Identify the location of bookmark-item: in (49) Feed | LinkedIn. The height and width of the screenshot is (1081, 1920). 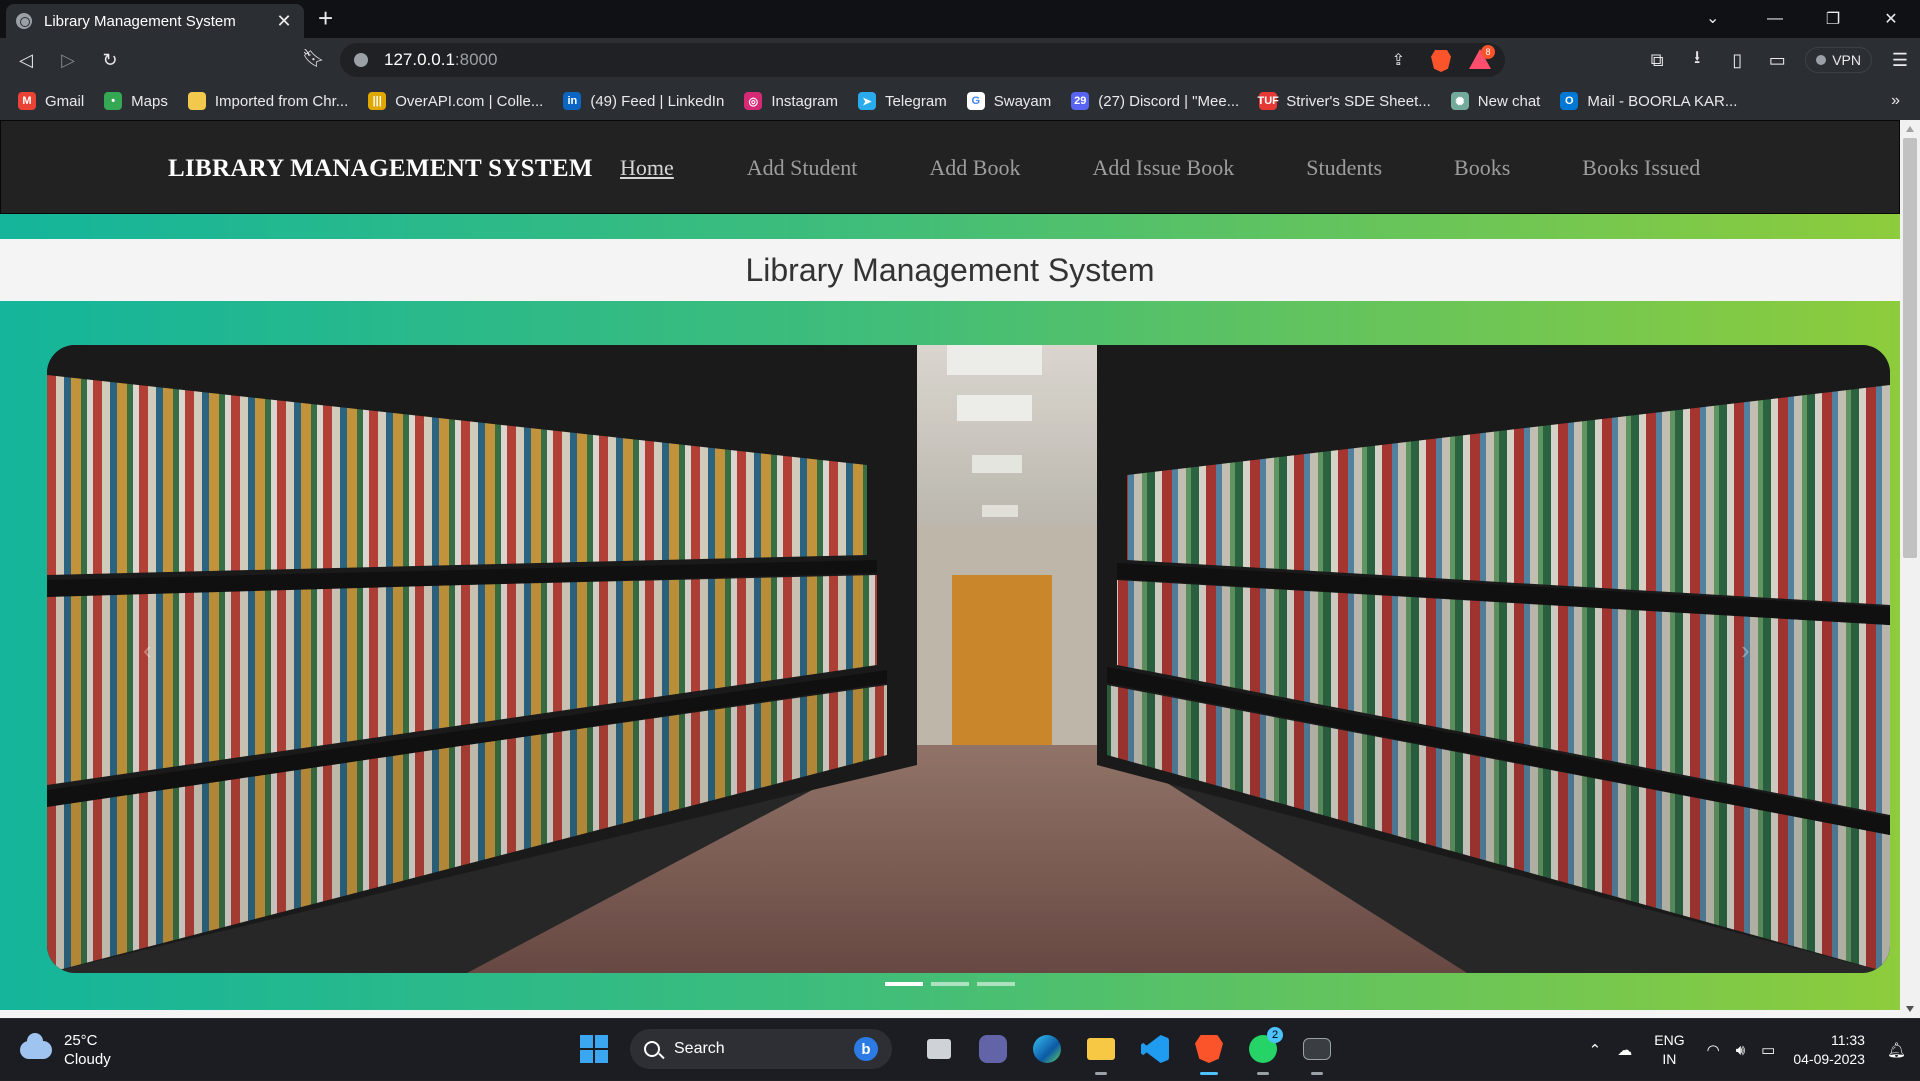
(643, 101).